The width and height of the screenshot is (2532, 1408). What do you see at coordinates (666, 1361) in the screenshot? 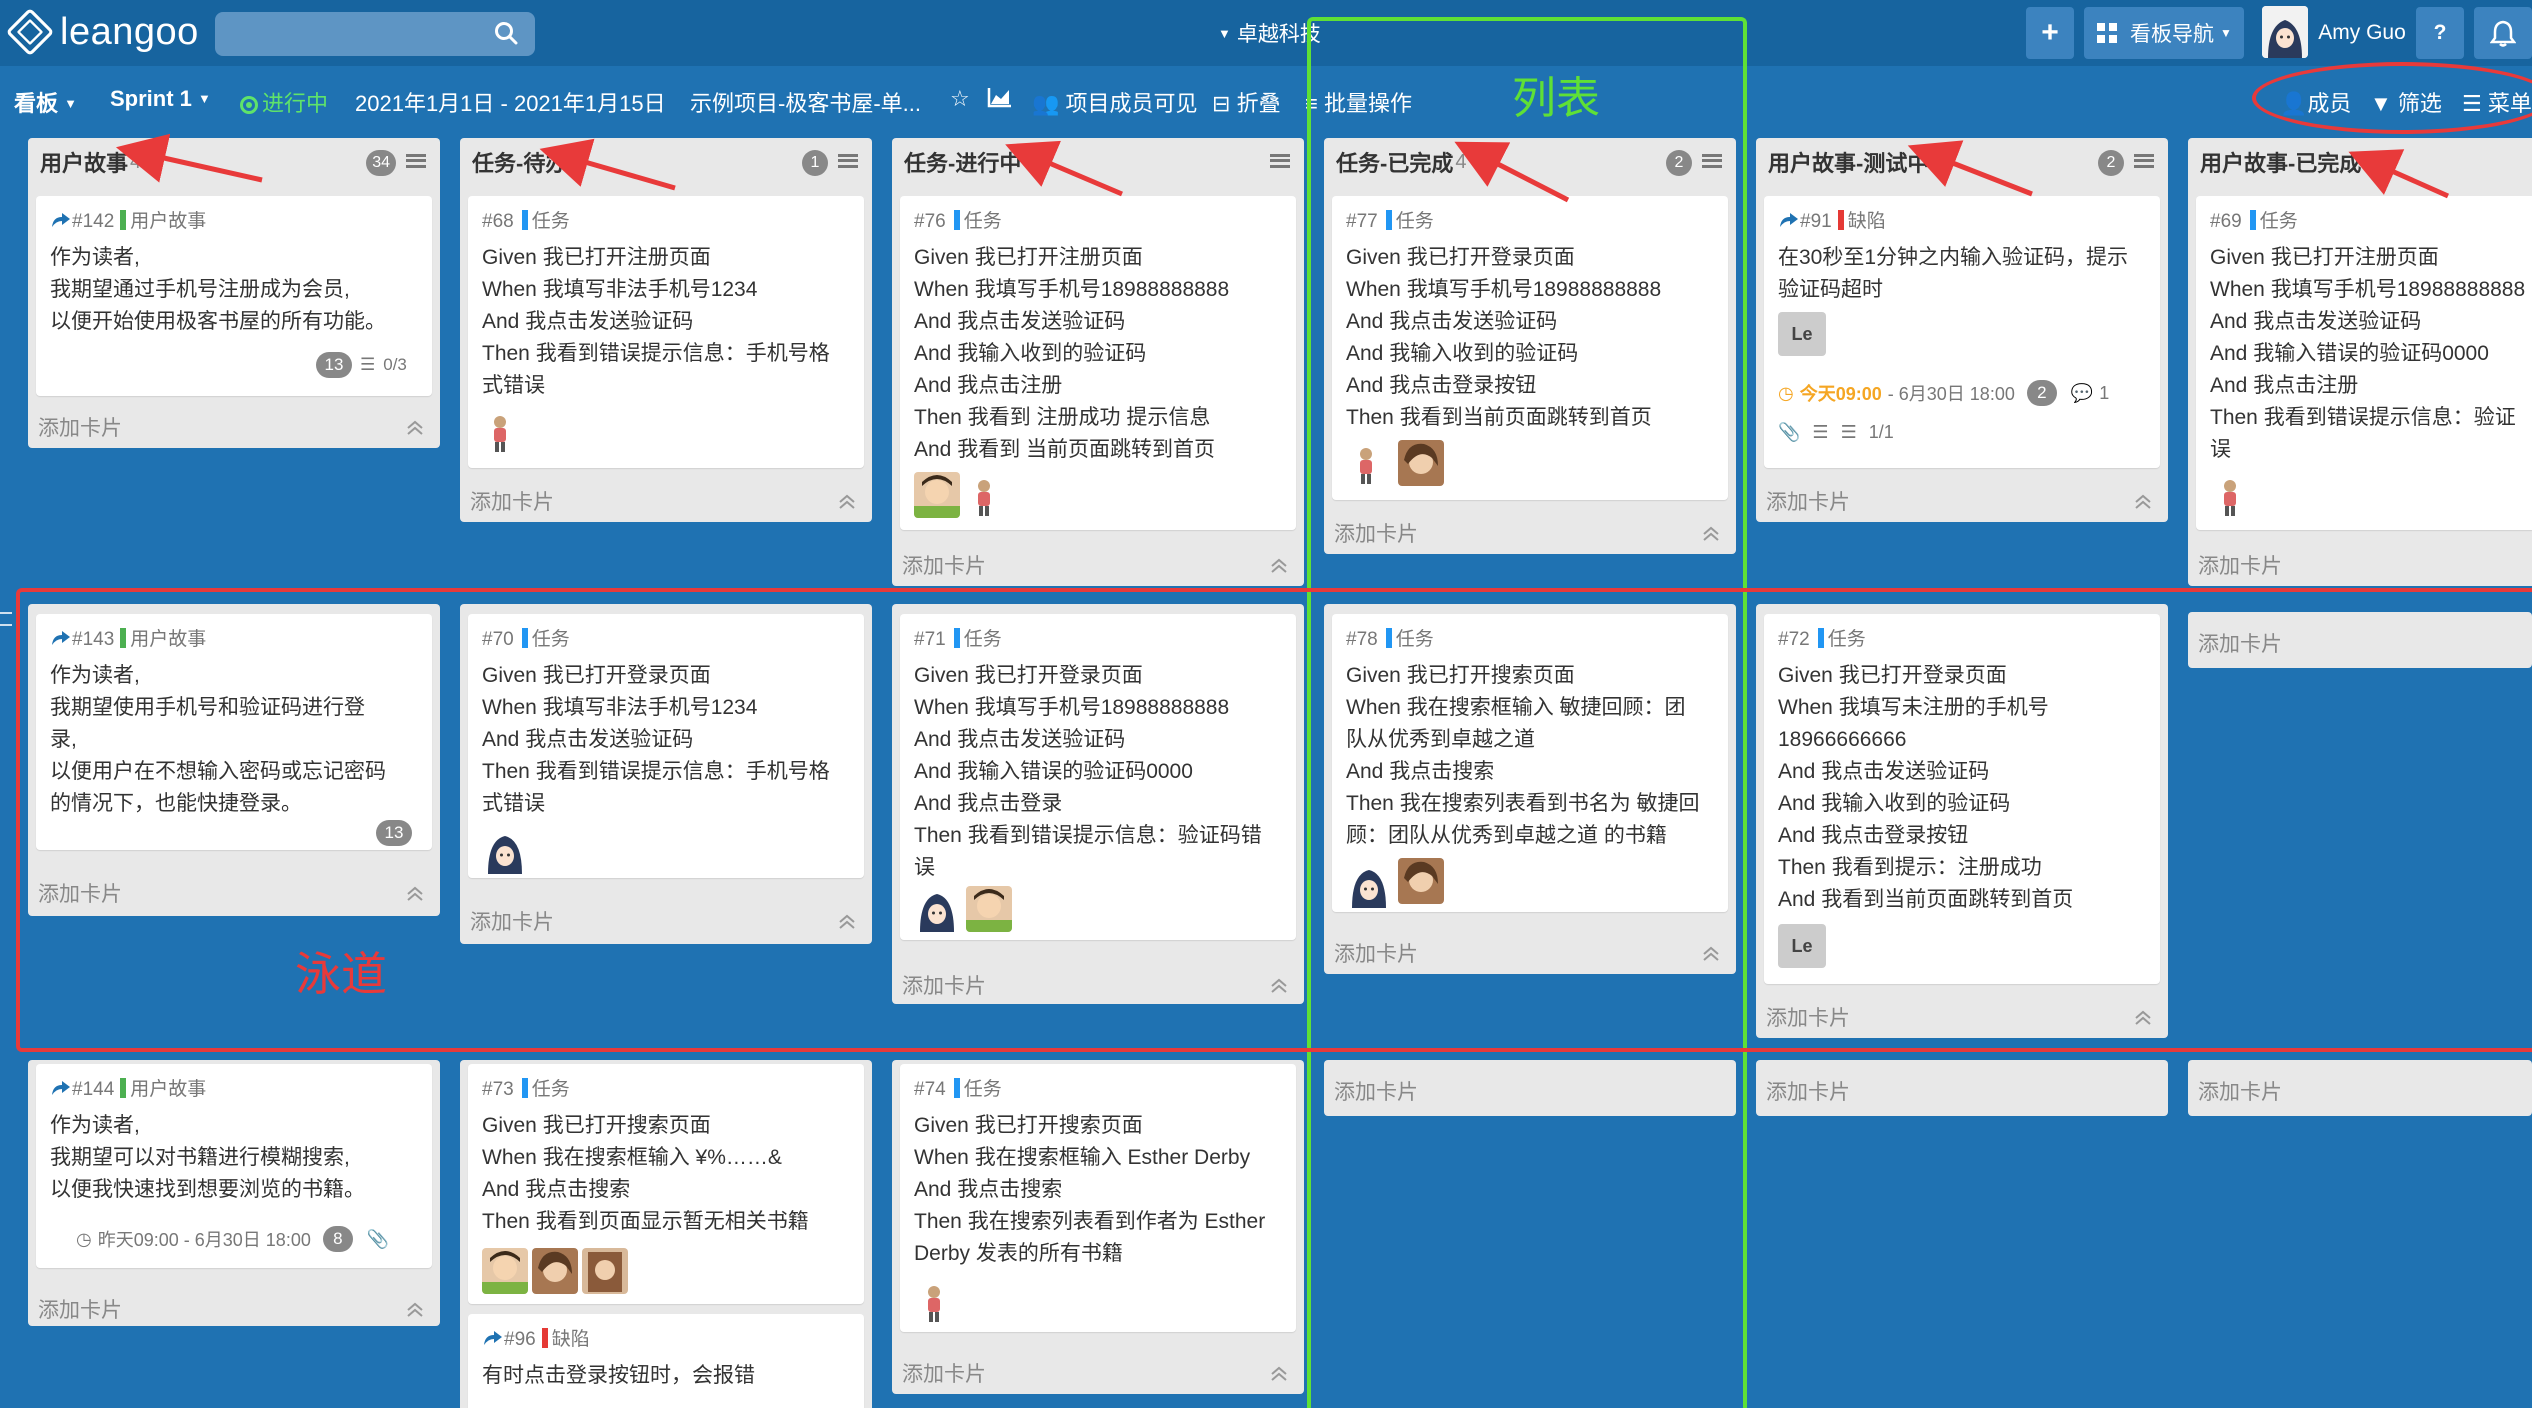
I see `card-96: #96 缺陷 有时点击登录按钮时，会报错` at bounding box center [666, 1361].